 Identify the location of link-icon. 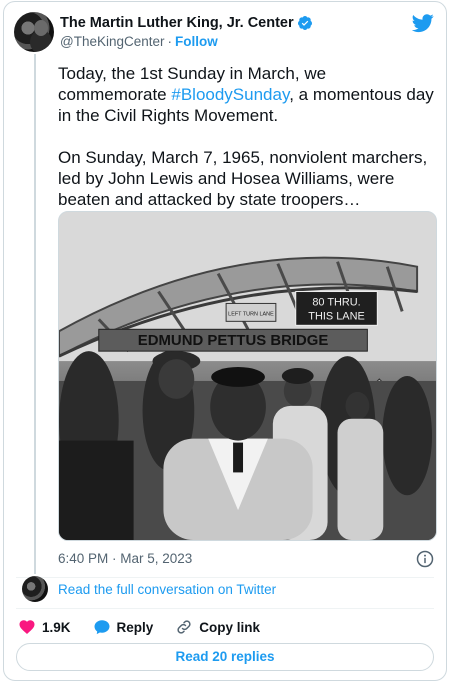
(184, 627).